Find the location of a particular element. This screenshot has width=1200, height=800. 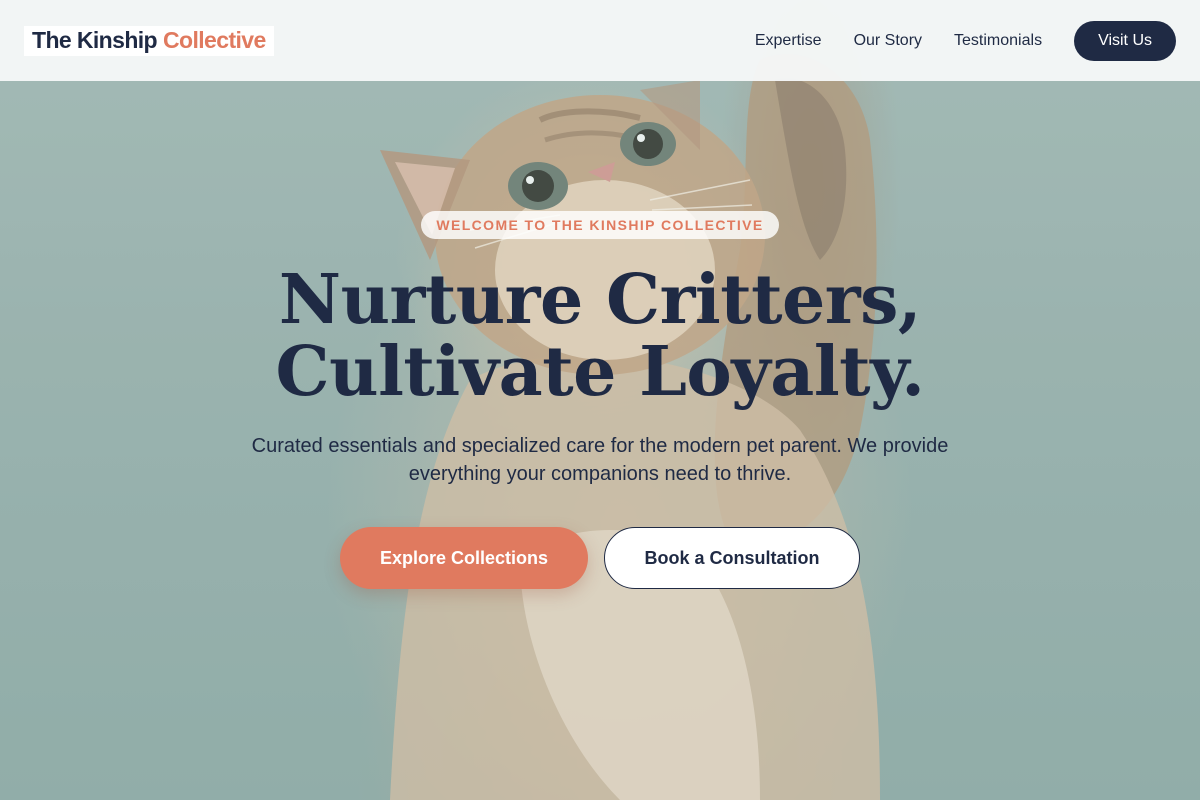

hero-headline: Nurture Critters, Cultivate Loyalty. is located at coordinates (600, 336).